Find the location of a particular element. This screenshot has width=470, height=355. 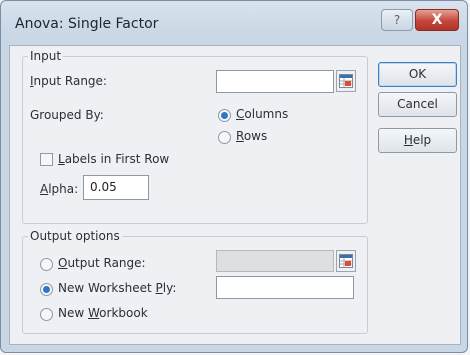

output-range-field is located at coordinates (275, 261).